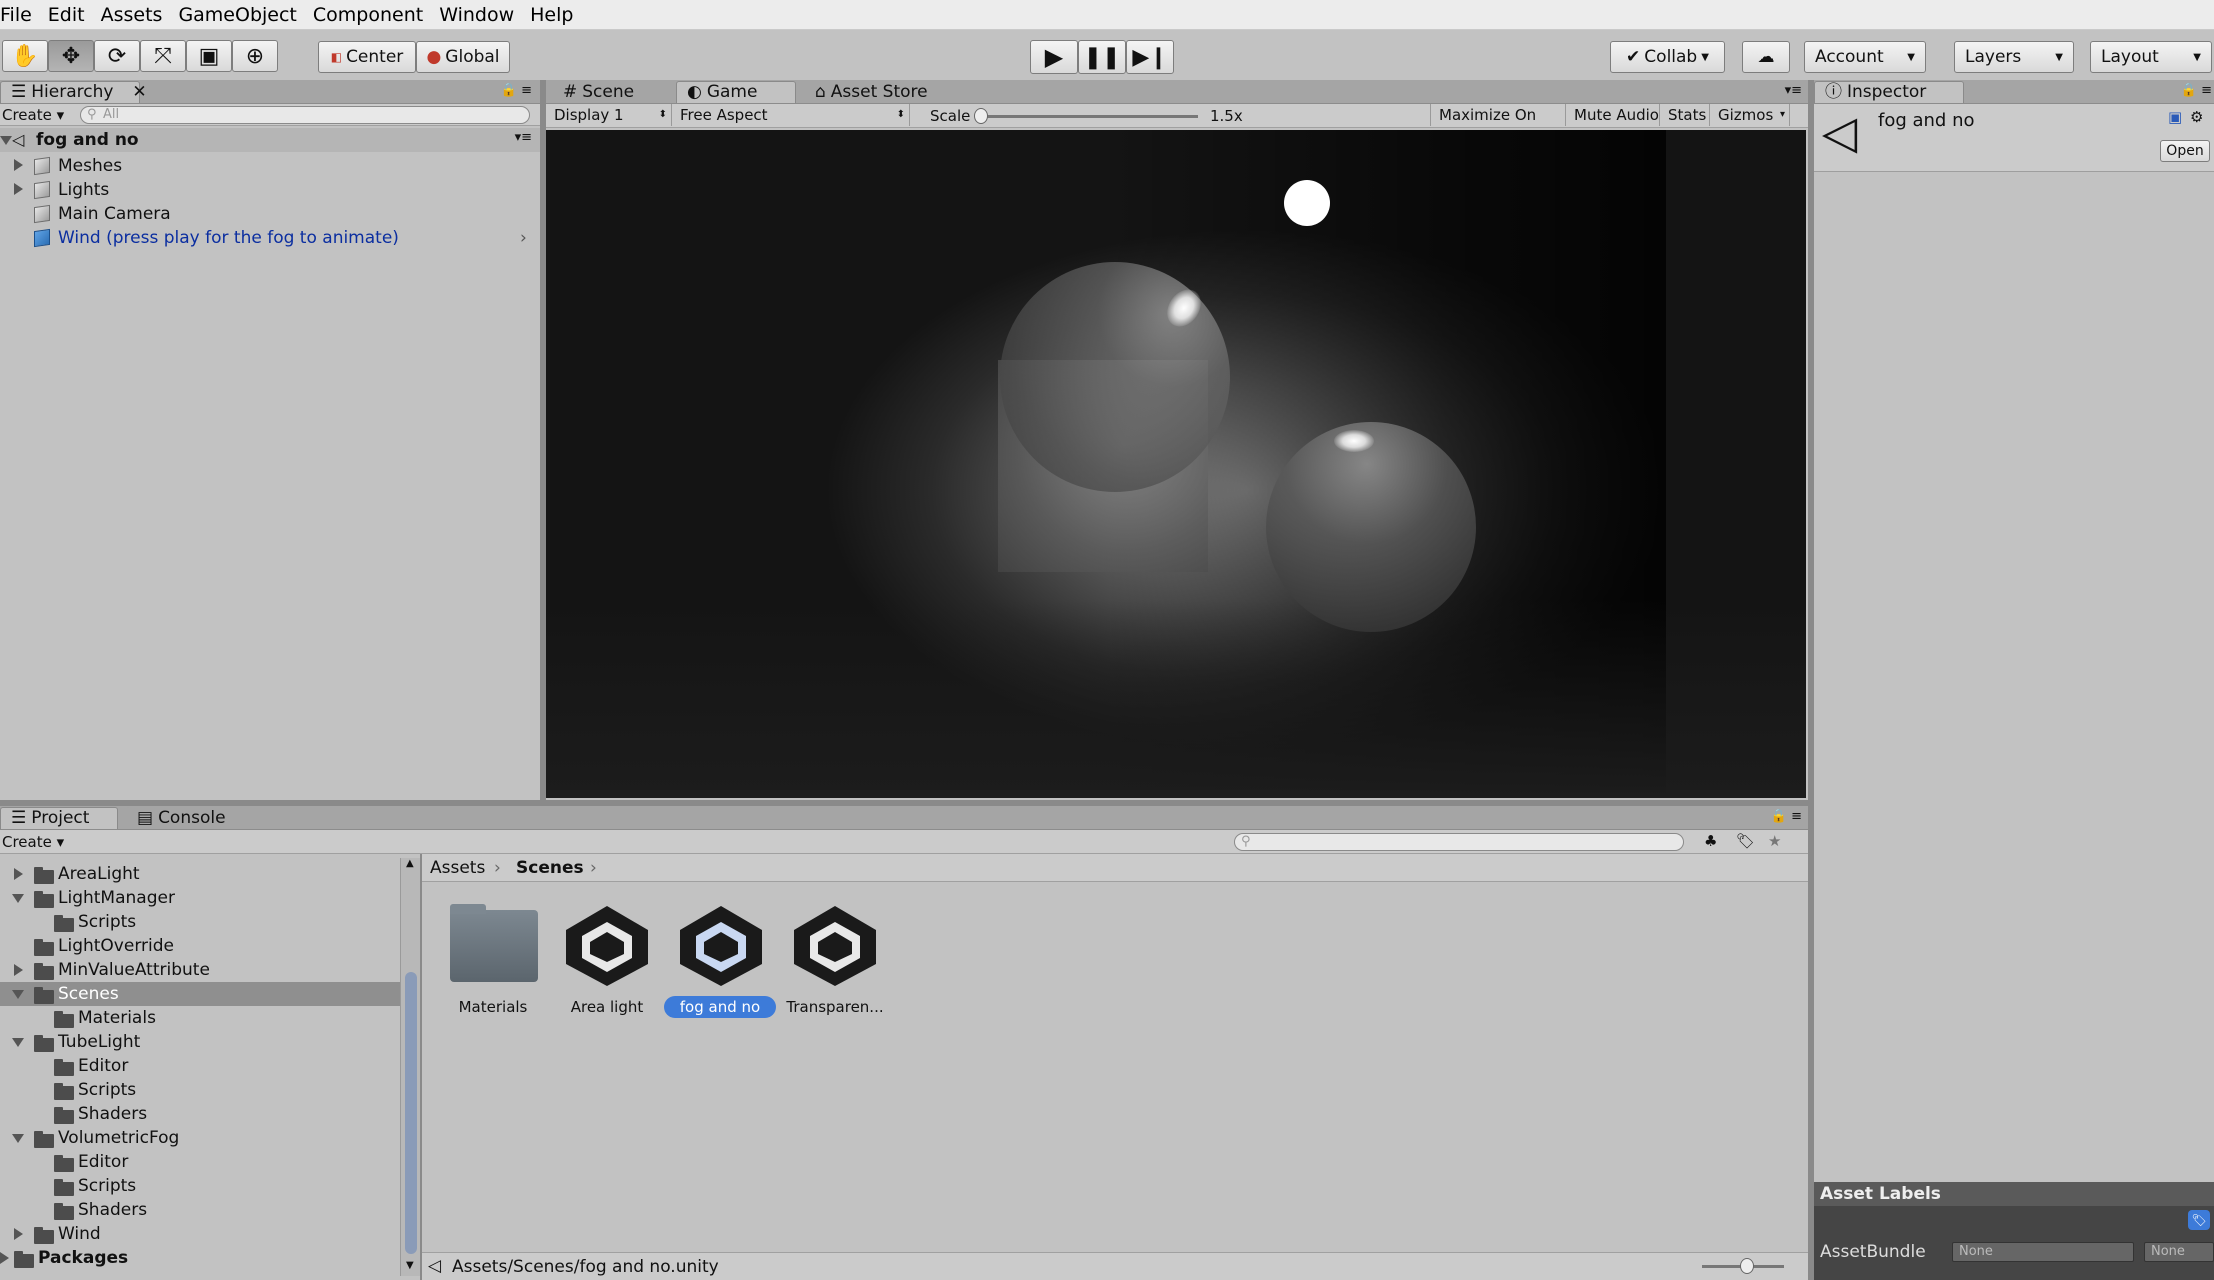 This screenshot has height=1280, width=2214. I want to click on pause-button: ❚❚, so click(1102, 57).